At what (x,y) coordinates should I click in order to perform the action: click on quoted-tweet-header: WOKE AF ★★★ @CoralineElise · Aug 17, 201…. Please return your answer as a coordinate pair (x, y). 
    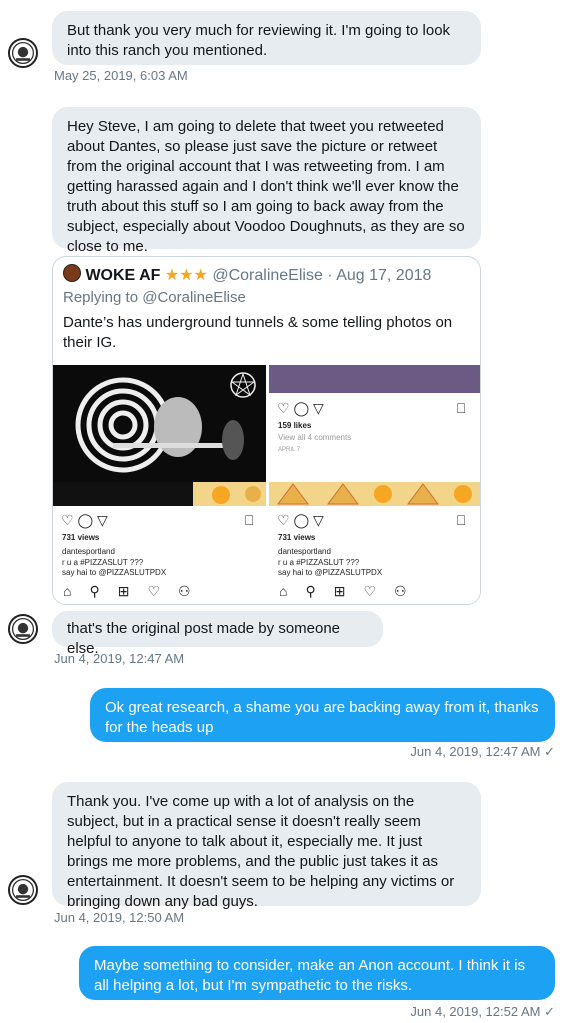
    Looking at the image, I should click on (247, 274).